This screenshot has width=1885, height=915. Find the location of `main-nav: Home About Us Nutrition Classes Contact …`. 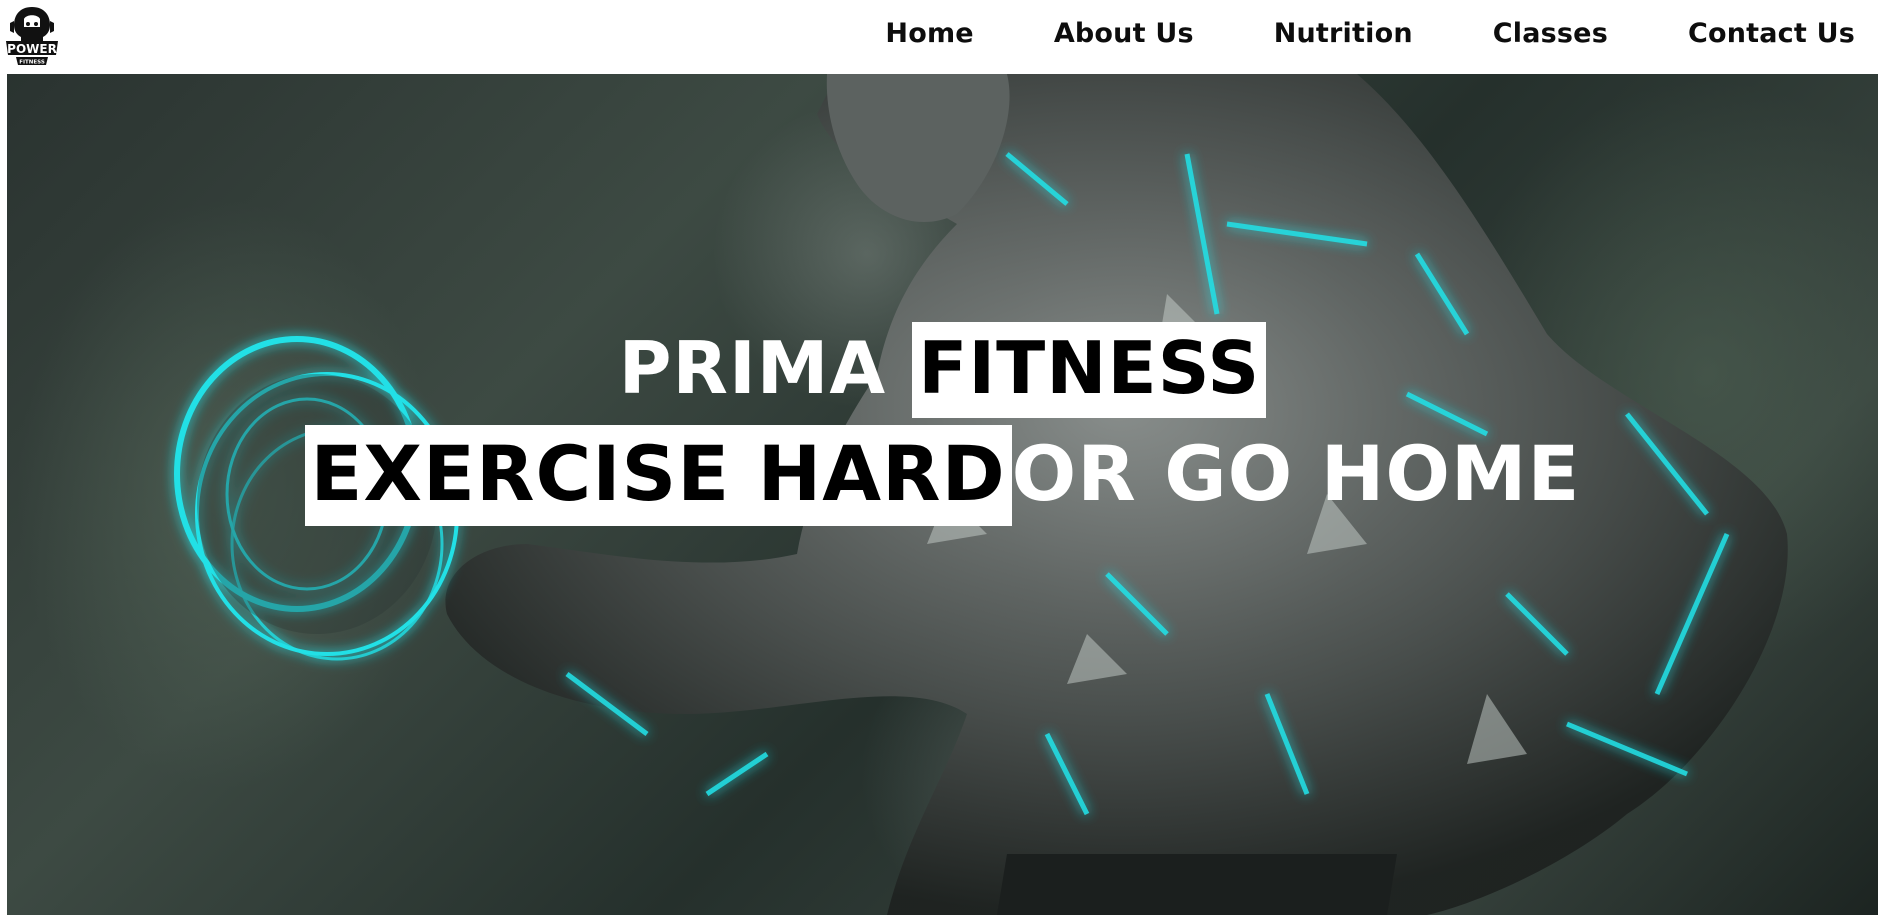

main-nav: Home About Us Nutrition Classes Contact … is located at coordinates (1330, 33).